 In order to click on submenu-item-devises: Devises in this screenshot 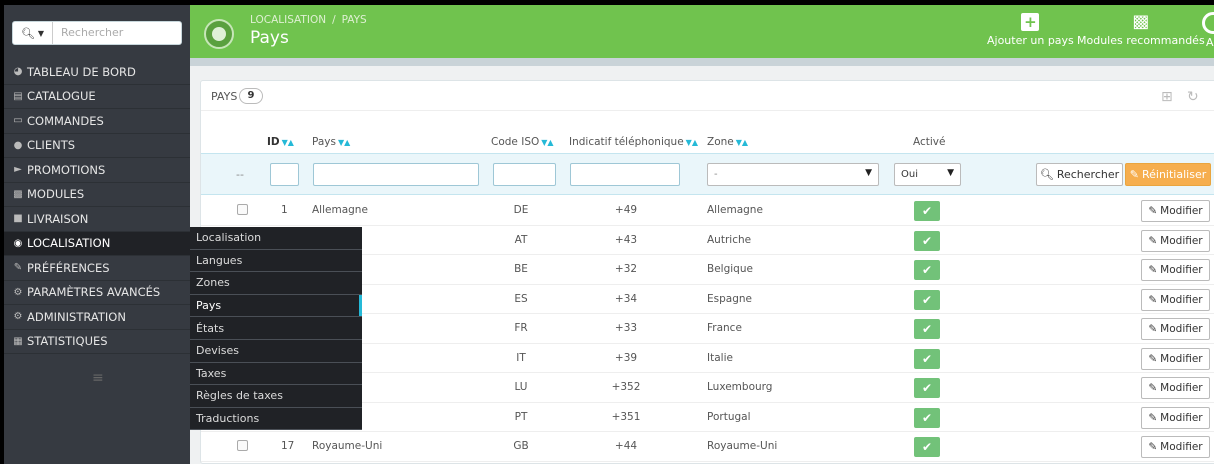, I will do `click(276, 351)`.